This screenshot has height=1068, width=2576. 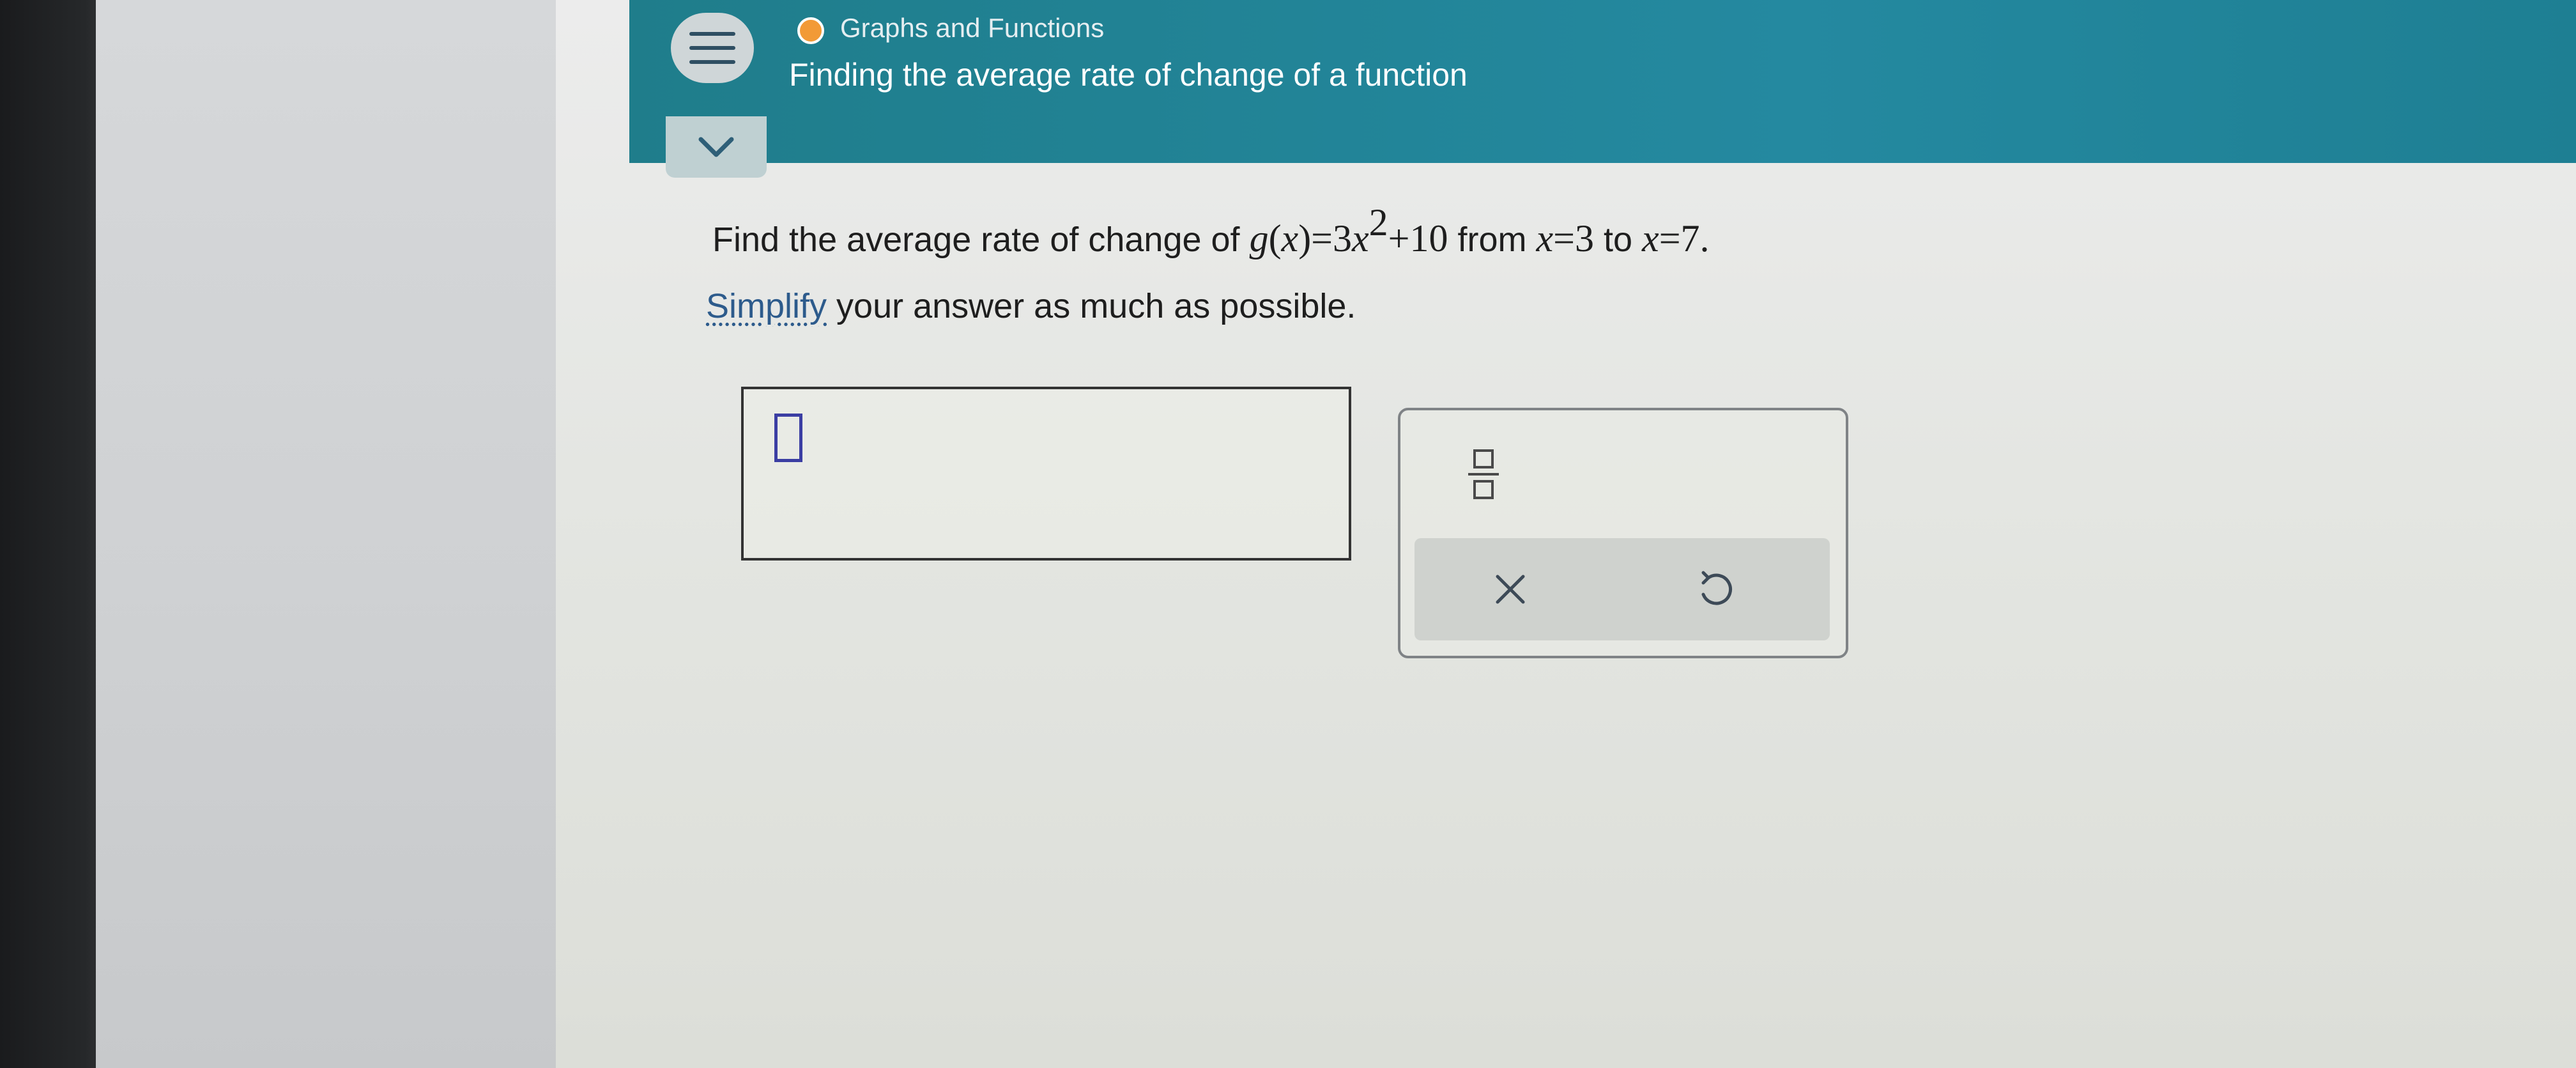 I want to click on fraction-button, so click(x=1483, y=475).